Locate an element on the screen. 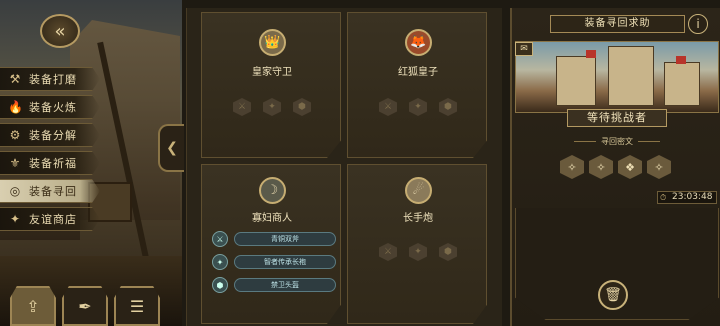 This screenshot has width=720, height=326. moon-icon: ☽ is located at coordinates (272, 190).